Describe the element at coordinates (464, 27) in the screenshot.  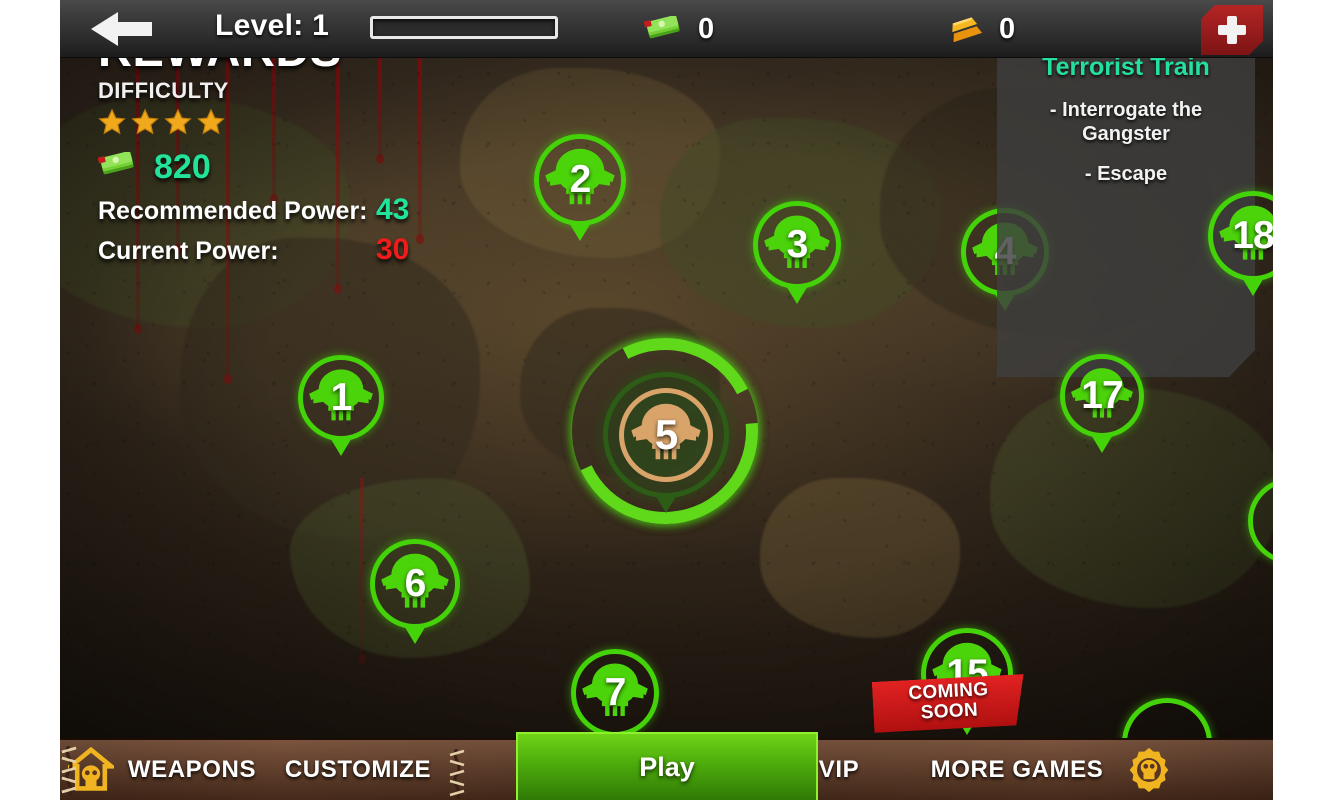
I see `xp-progress-bar` at that location.